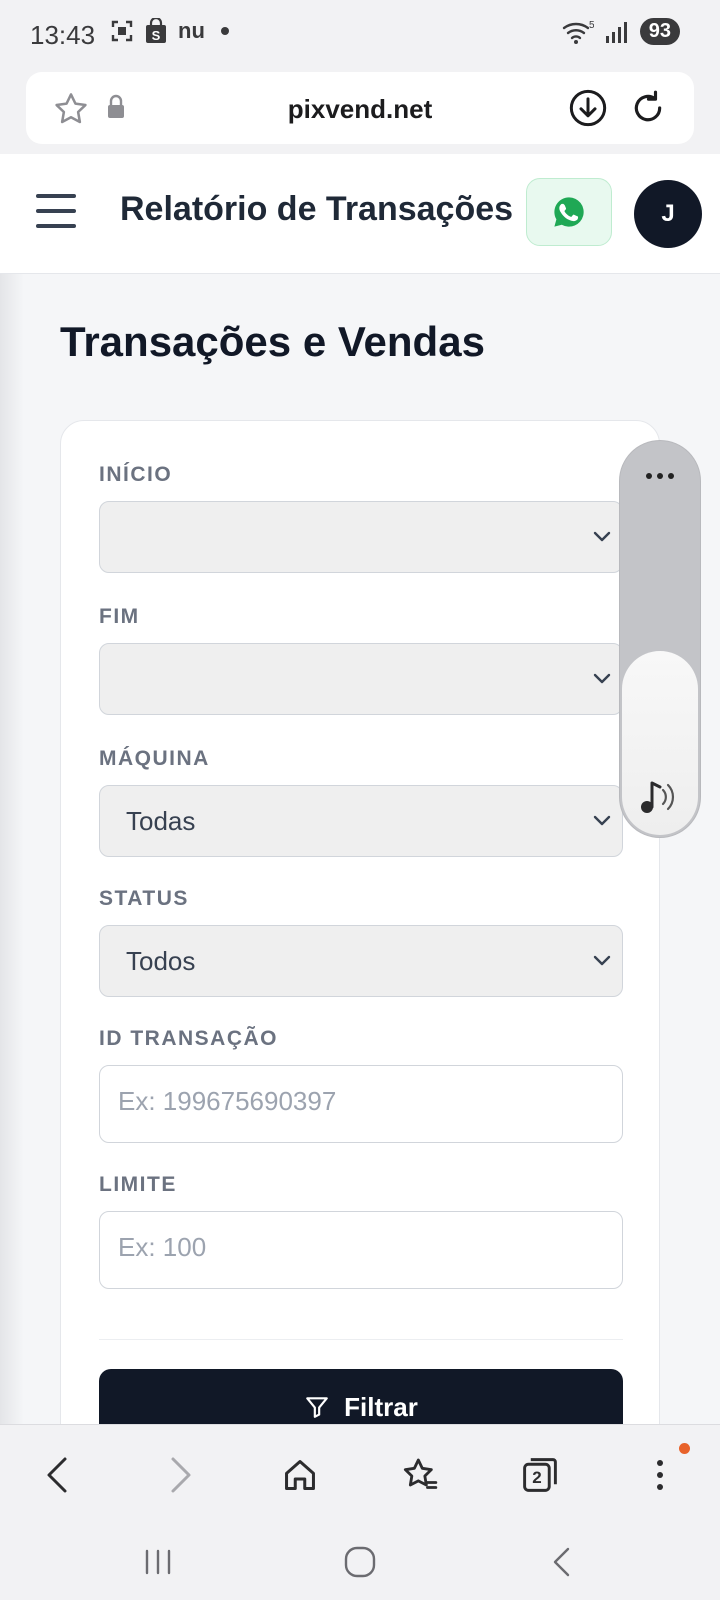  What do you see at coordinates (358, 1101) in the screenshot?
I see `transaction-id-input` at bounding box center [358, 1101].